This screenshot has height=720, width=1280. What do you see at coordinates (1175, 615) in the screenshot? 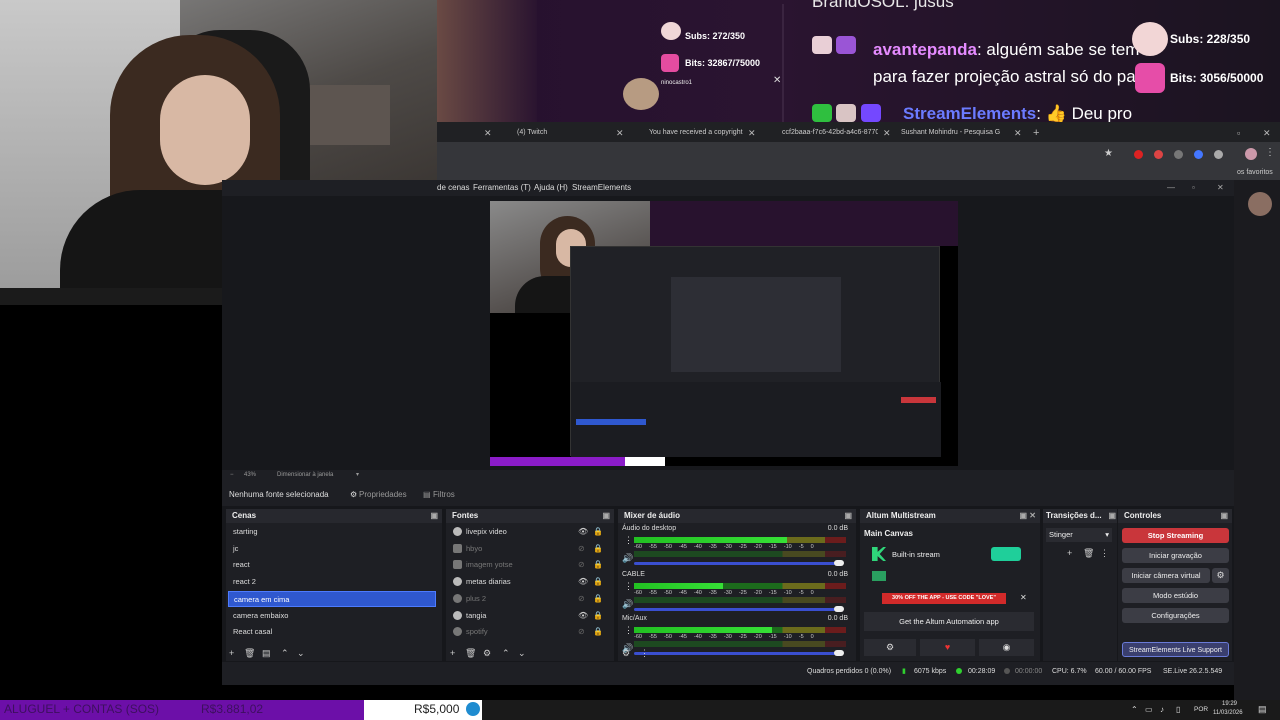
I see `settings-button: Configurações` at bounding box center [1175, 615].